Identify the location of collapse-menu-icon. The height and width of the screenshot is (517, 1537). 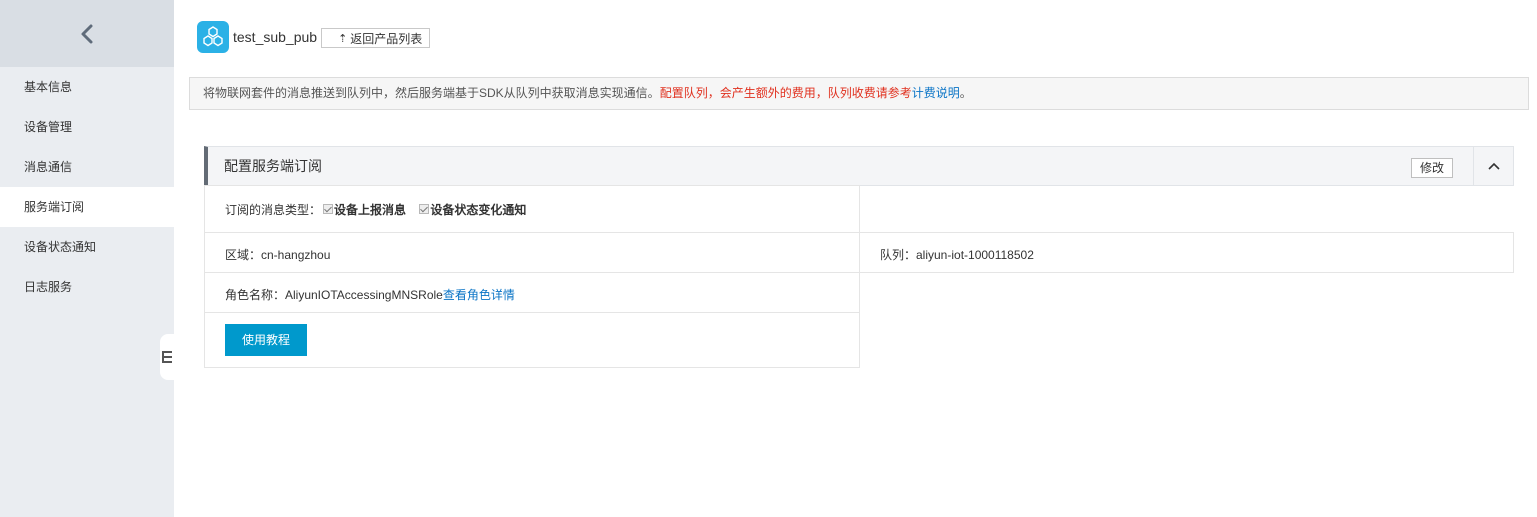
(167, 357).